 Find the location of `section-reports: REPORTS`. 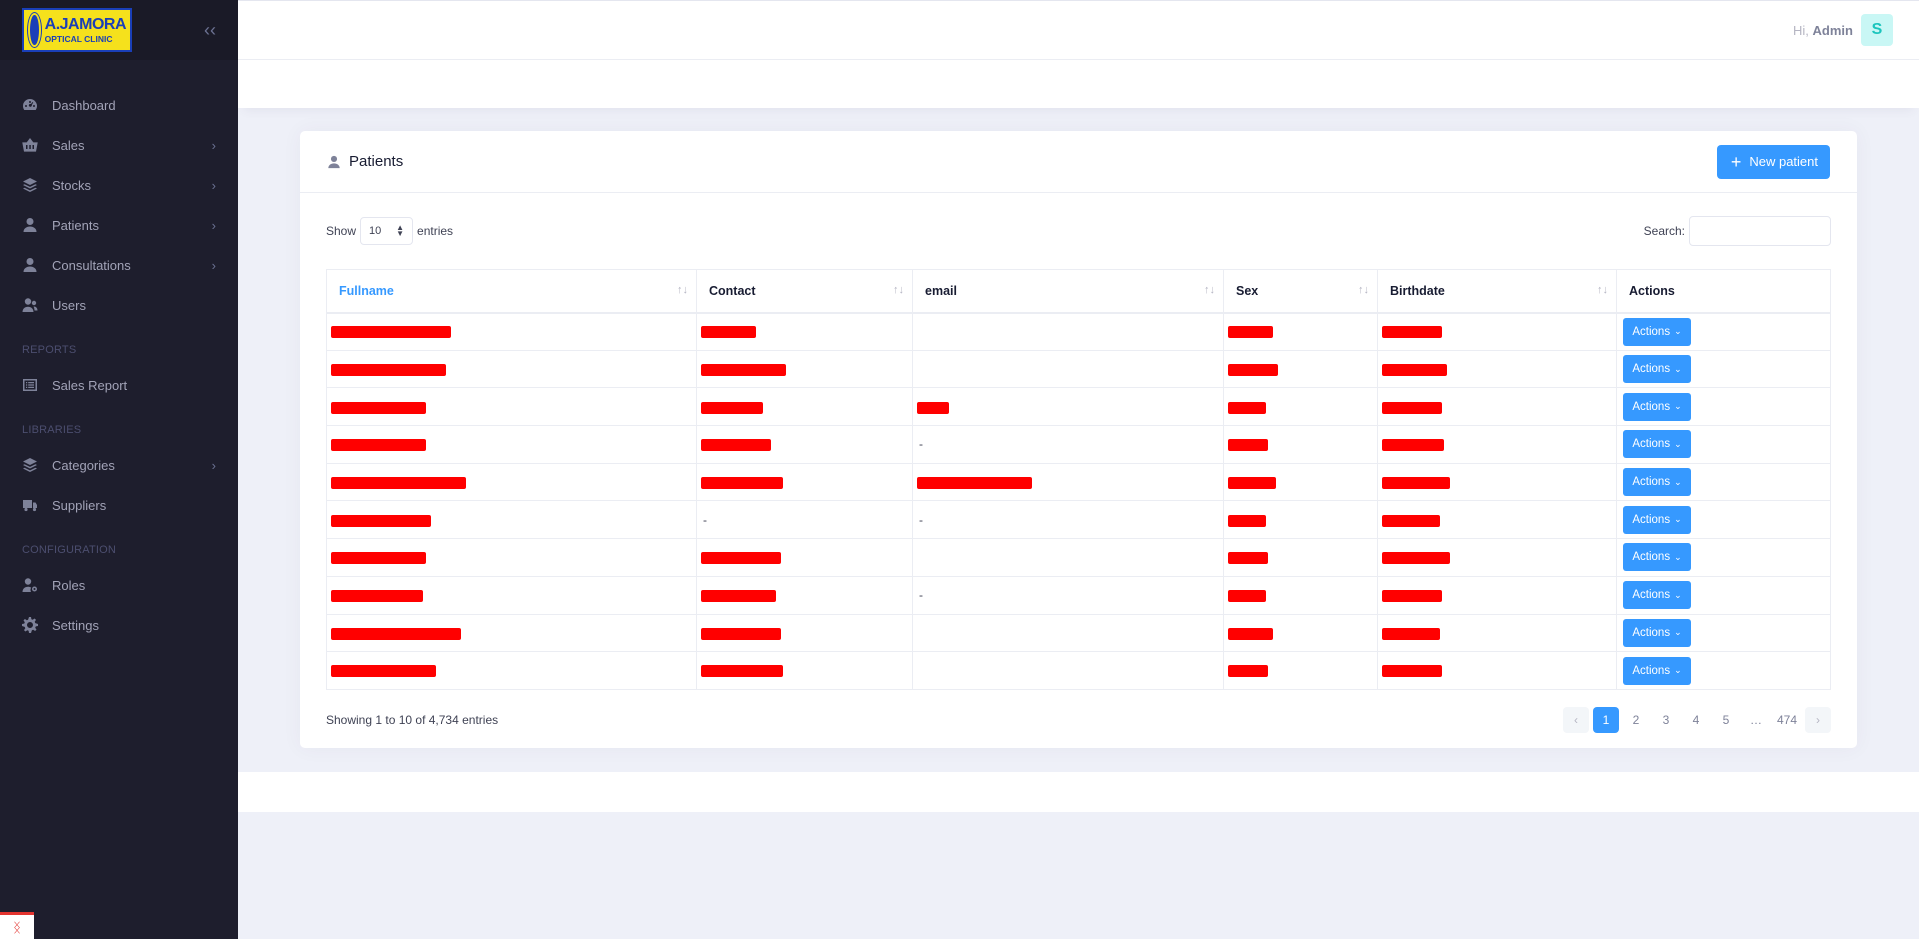

section-reports: REPORTS is located at coordinates (49, 350).